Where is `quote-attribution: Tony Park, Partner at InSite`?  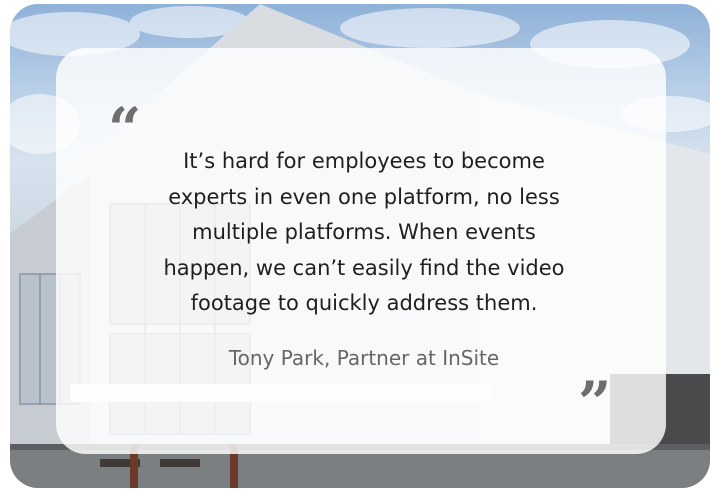
quote-attribution: Tony Park, Partner at InSite is located at coordinates (364, 358).